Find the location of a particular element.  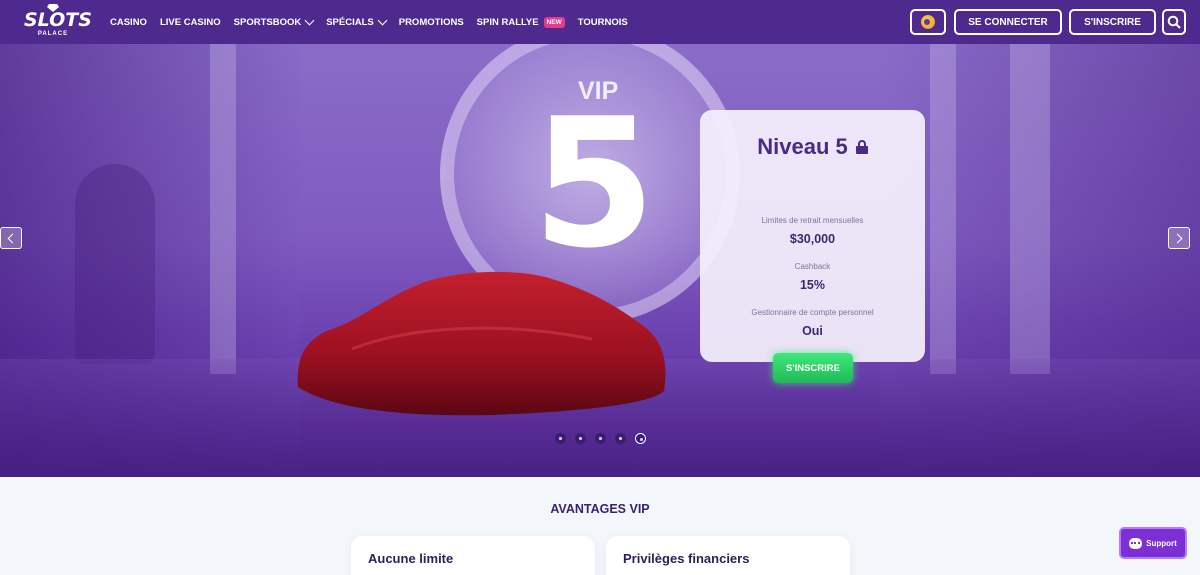

support-button: Support is located at coordinates (1153, 543).